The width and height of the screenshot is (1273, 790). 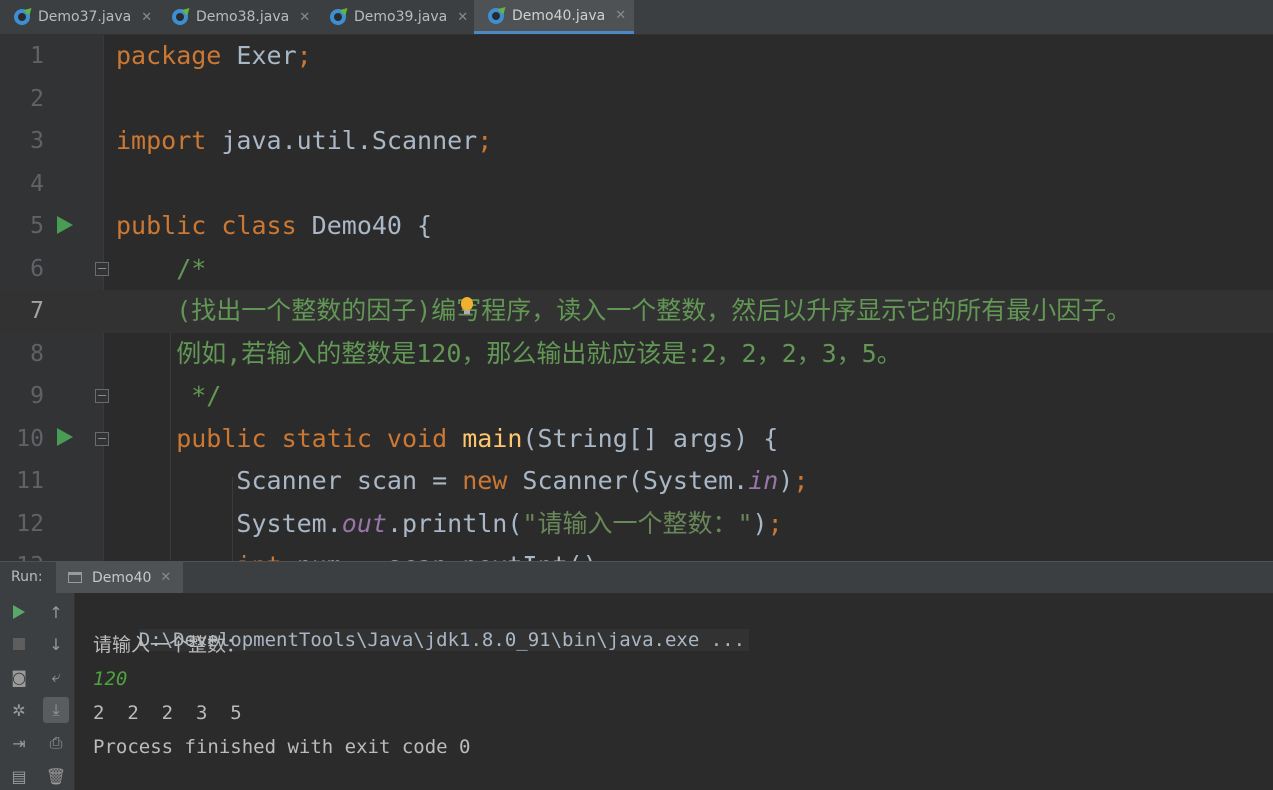 I want to click on code-line: 8 例如,若输入的整数是120，那么输出就应该是:2，2，2，3，5。, so click(x=636, y=354).